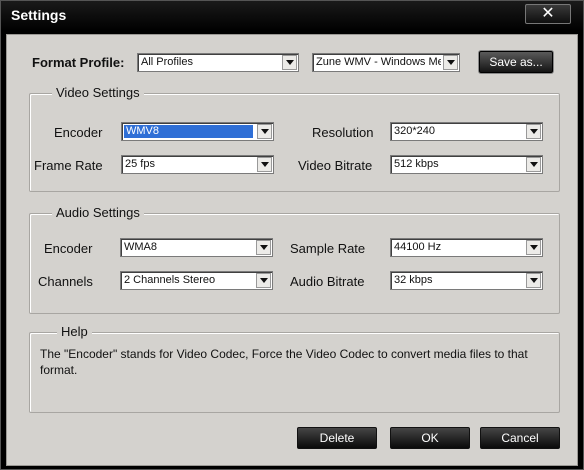  What do you see at coordinates (78, 62) in the screenshot?
I see `format-profile-label: Format Profile:` at bounding box center [78, 62].